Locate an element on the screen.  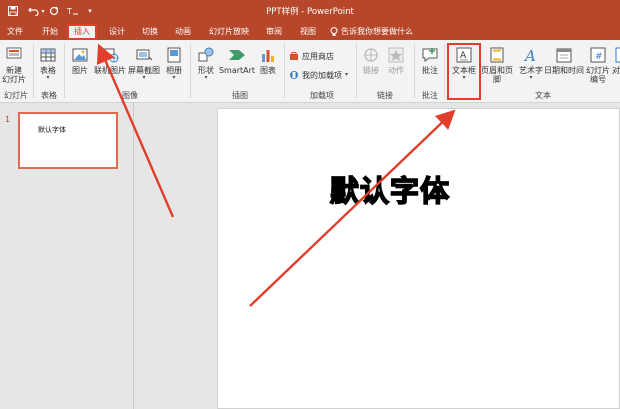
arrow-to-insert-tab is located at coordinates (135, 130).